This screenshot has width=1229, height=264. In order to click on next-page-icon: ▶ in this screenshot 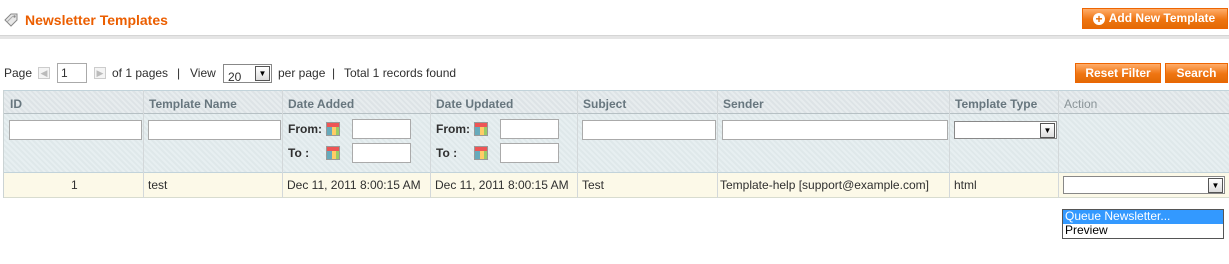, I will do `click(100, 73)`.